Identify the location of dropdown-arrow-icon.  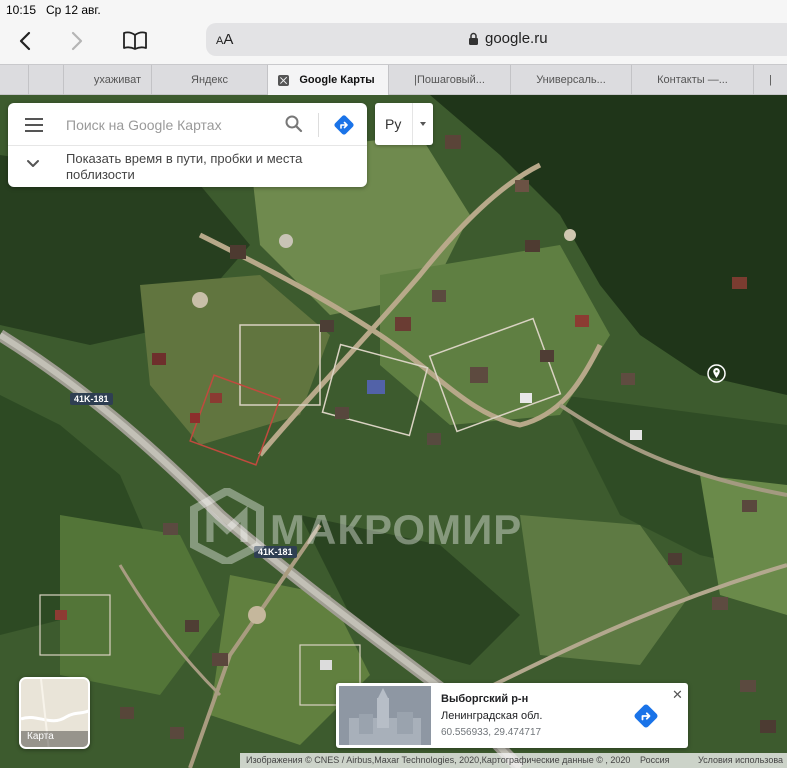
(423, 124).